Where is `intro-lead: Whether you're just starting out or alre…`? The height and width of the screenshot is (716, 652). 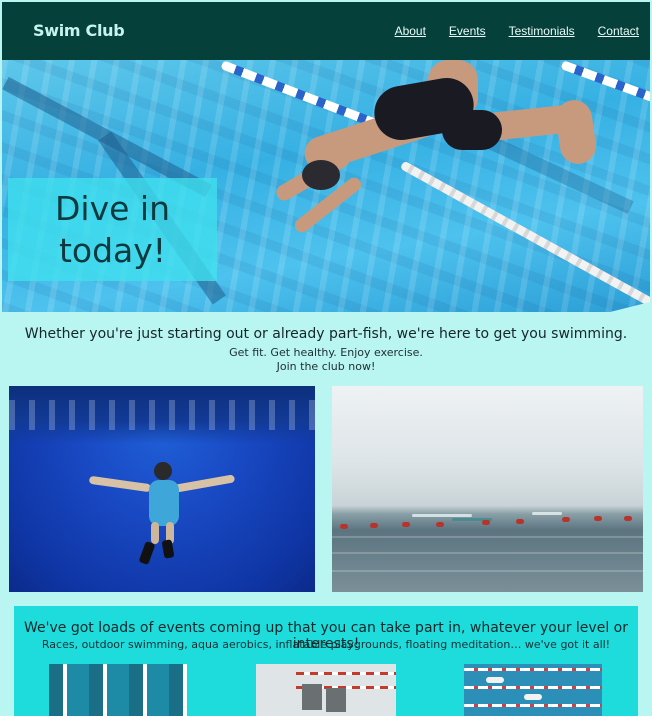 intro-lead: Whether you're just starting out or alre… is located at coordinates (326, 334).